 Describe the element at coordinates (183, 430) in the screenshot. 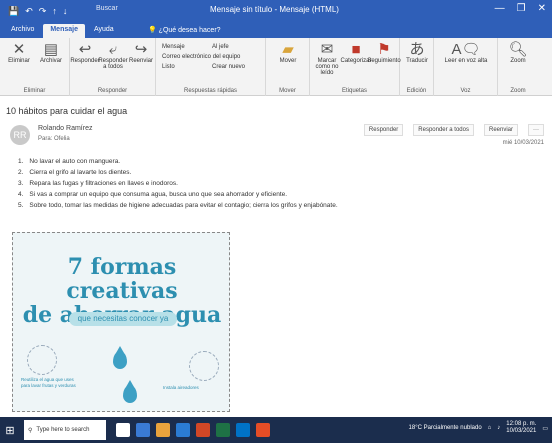

I see `word-icon` at that location.